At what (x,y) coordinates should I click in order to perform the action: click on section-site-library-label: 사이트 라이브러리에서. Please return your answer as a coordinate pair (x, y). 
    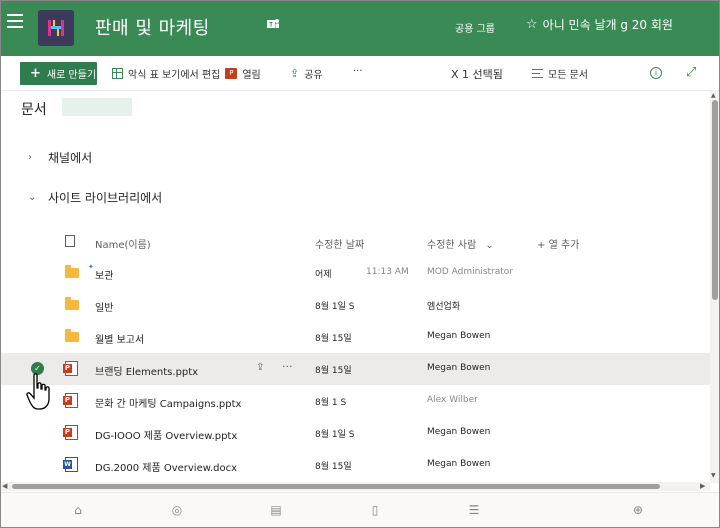
    Looking at the image, I should click on (105, 198).